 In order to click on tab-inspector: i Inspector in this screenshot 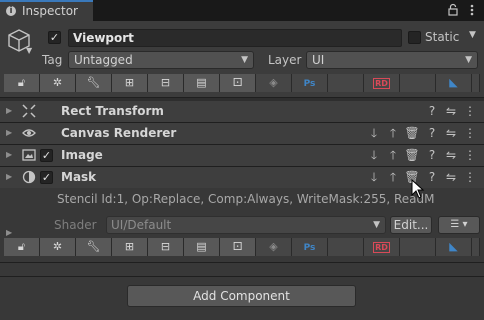, I will do `click(46, 10)`.